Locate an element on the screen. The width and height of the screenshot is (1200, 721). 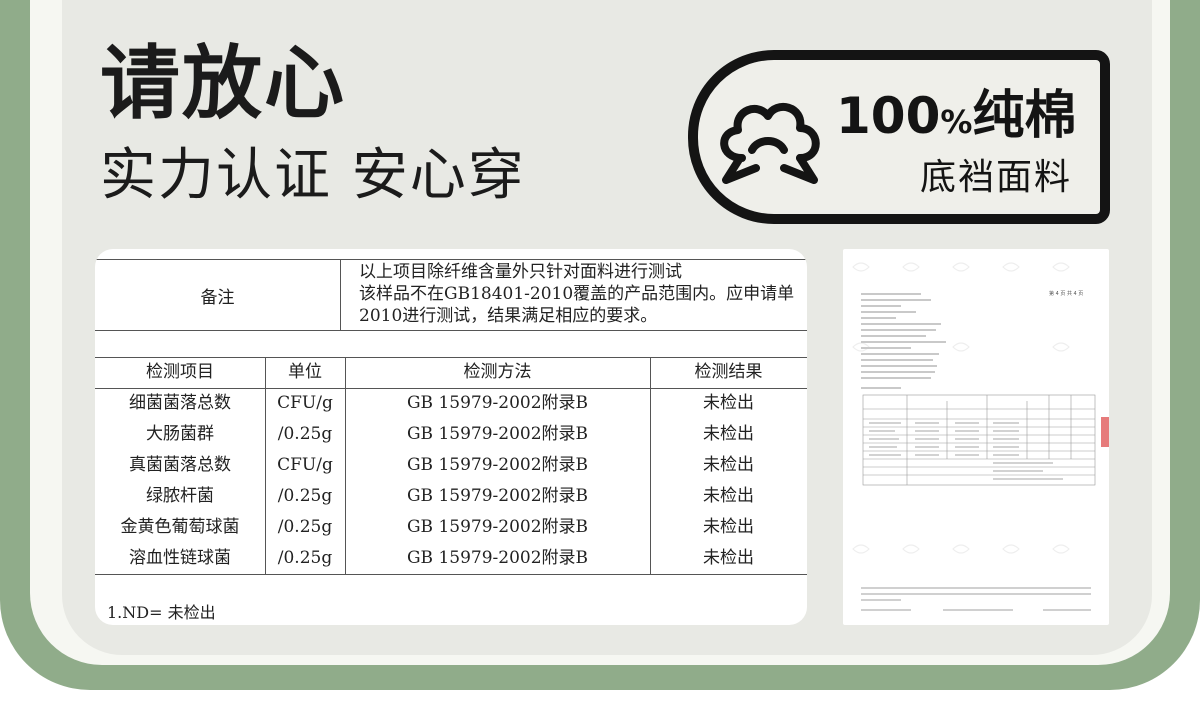
header-result: 检测结果 is located at coordinates (728, 372).